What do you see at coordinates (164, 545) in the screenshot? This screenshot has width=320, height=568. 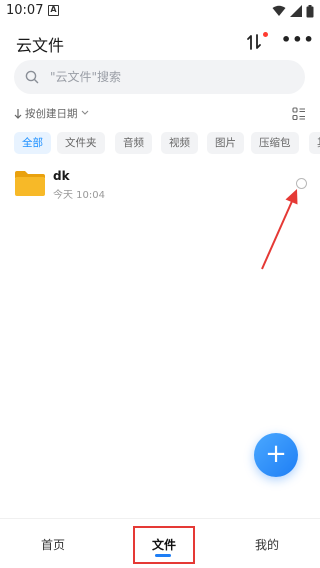 I see `annotation-highlight-box` at bounding box center [164, 545].